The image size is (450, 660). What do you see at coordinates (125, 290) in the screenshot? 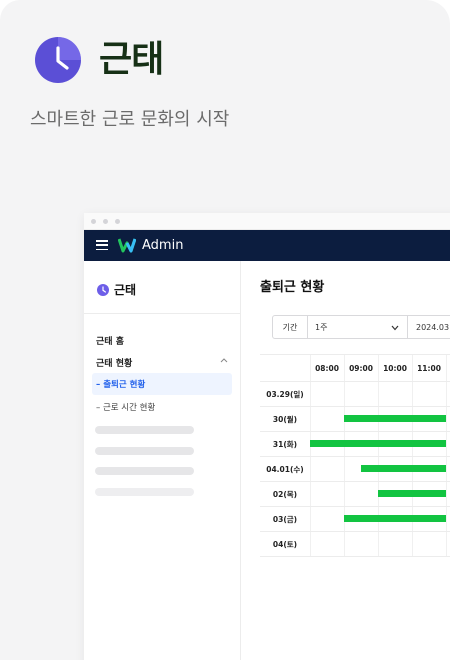
I see `sidebar-title: 근태` at bounding box center [125, 290].